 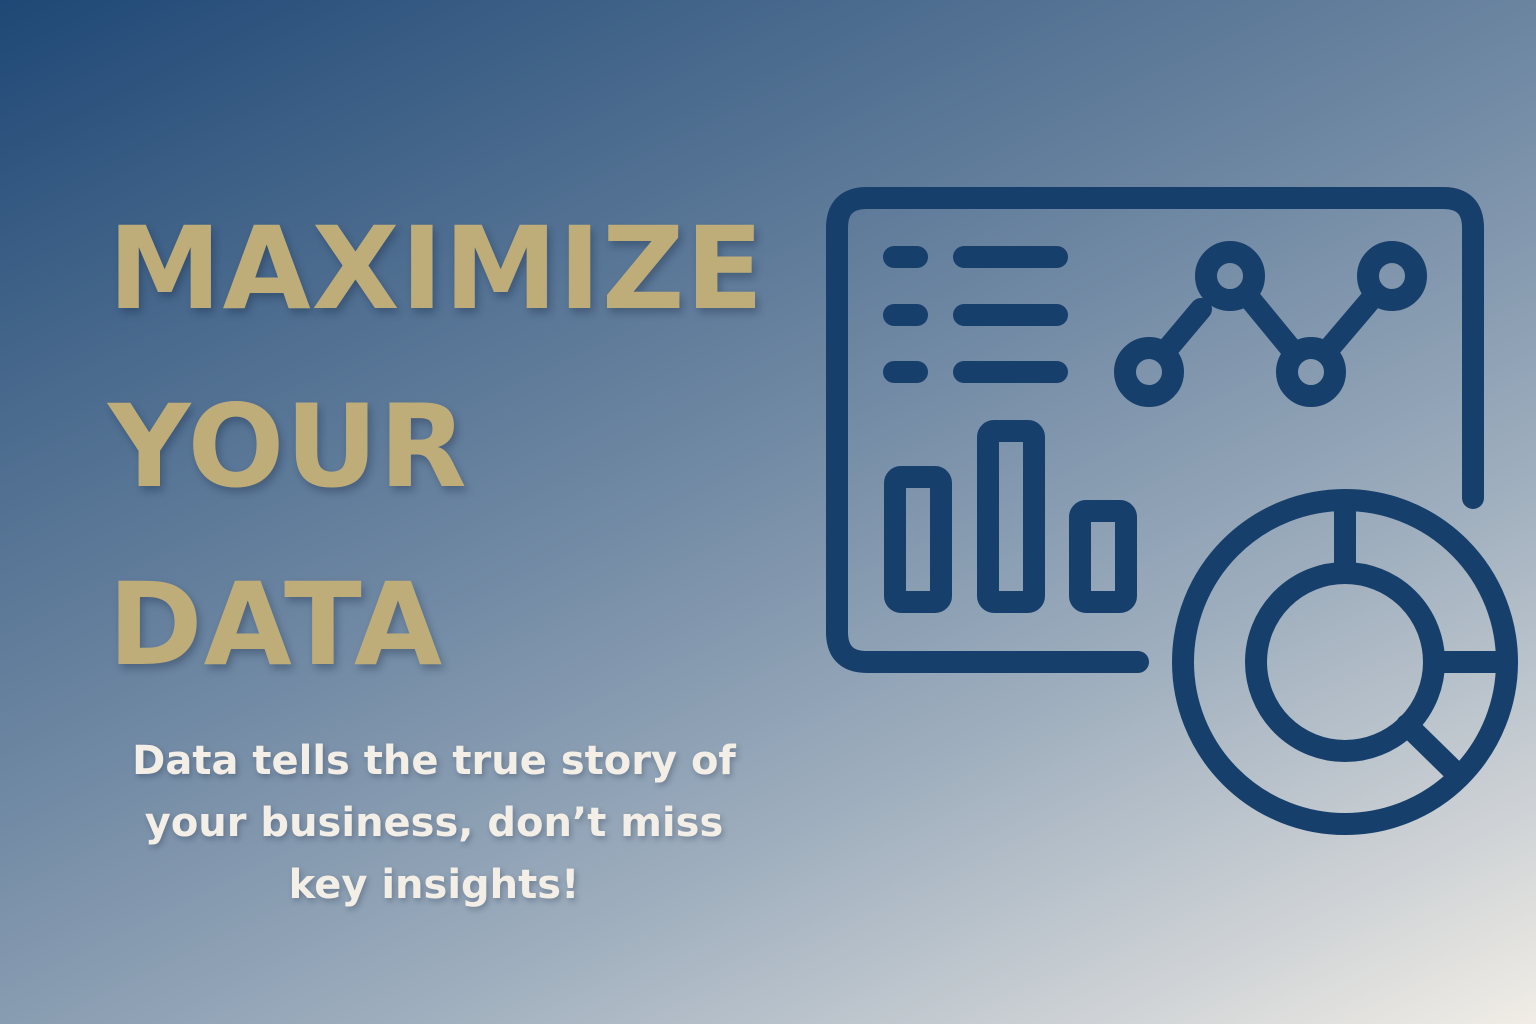 I want to click on line-graph-icon, so click(x=1270, y=324).